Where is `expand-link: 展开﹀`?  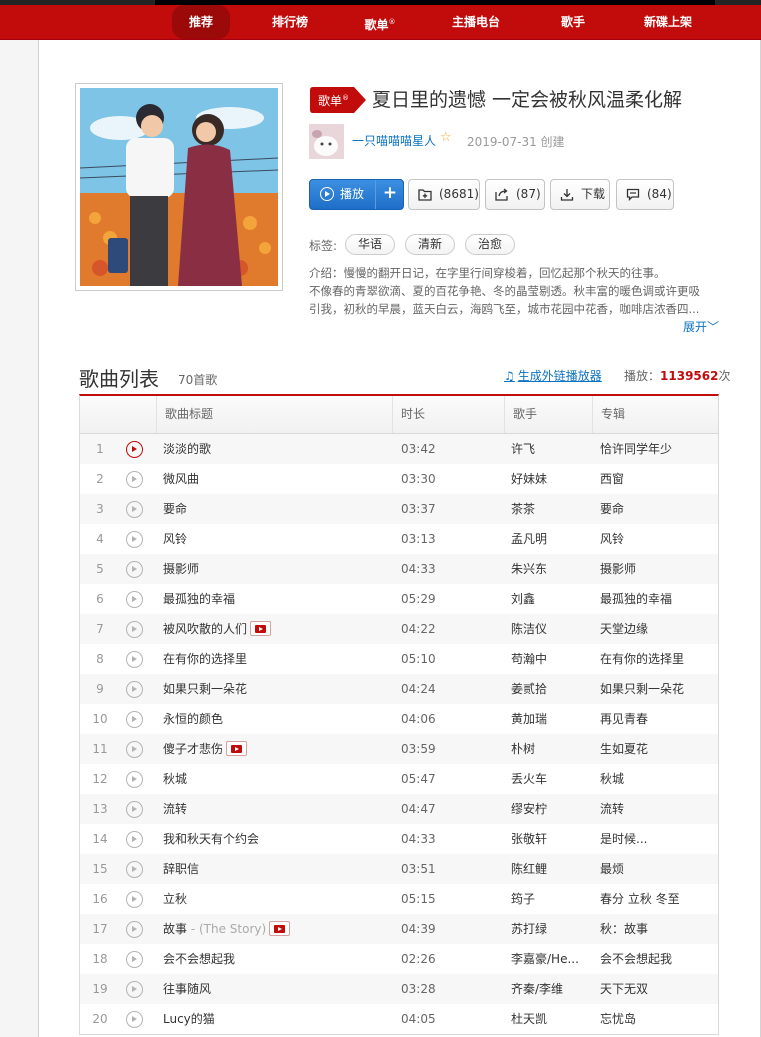 expand-link: 展开﹀ is located at coordinates (701, 326).